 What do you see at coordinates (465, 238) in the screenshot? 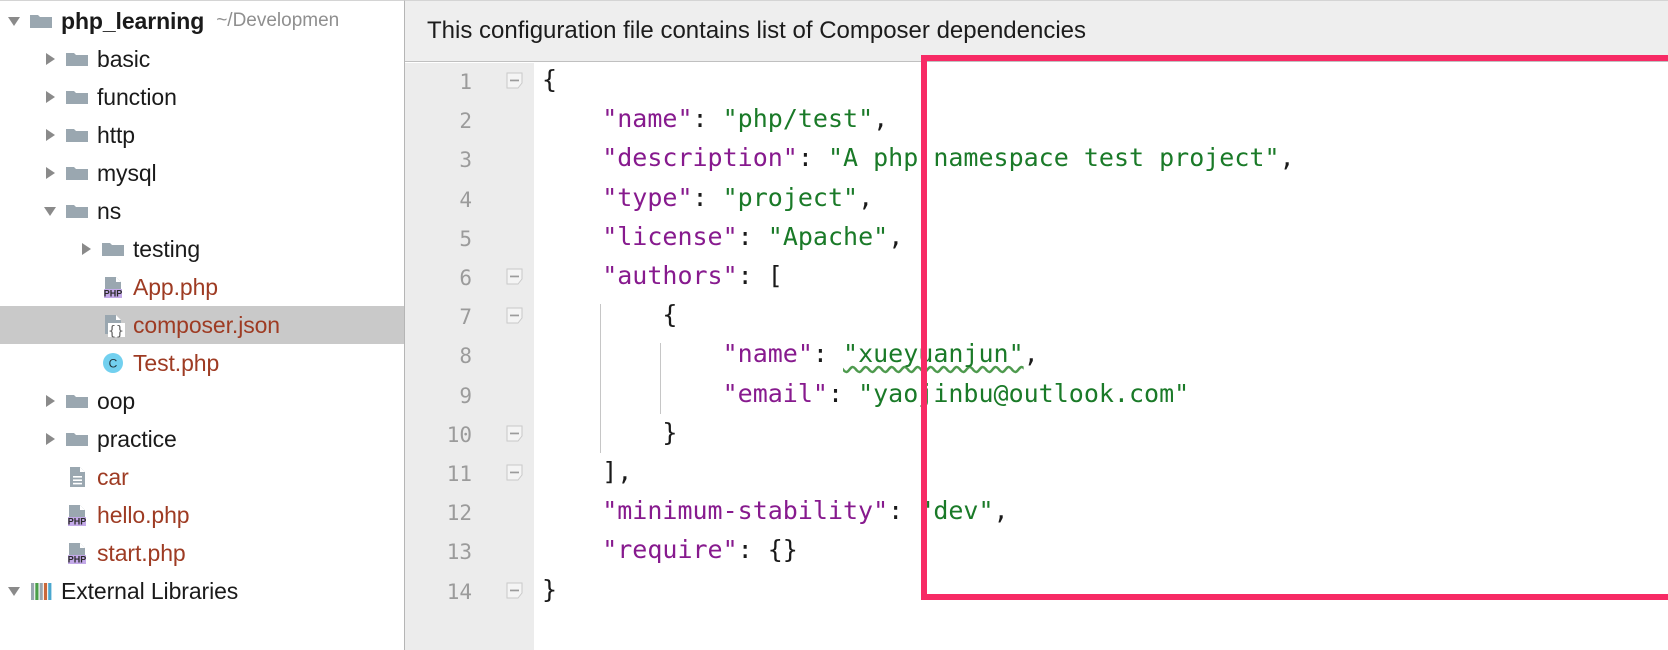
I see `line-number: 5` at bounding box center [465, 238].